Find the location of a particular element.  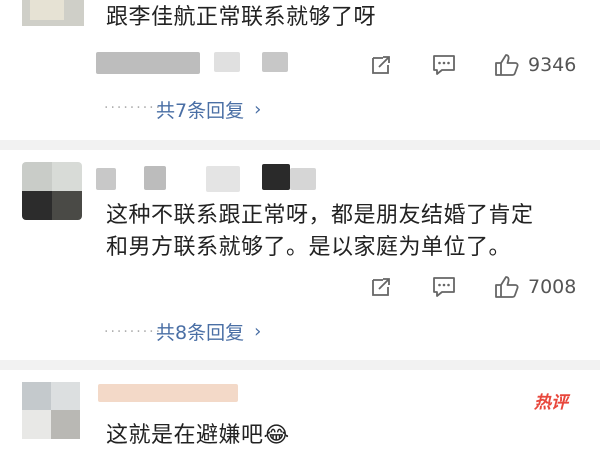

like-button: 9346 is located at coordinates (535, 65).